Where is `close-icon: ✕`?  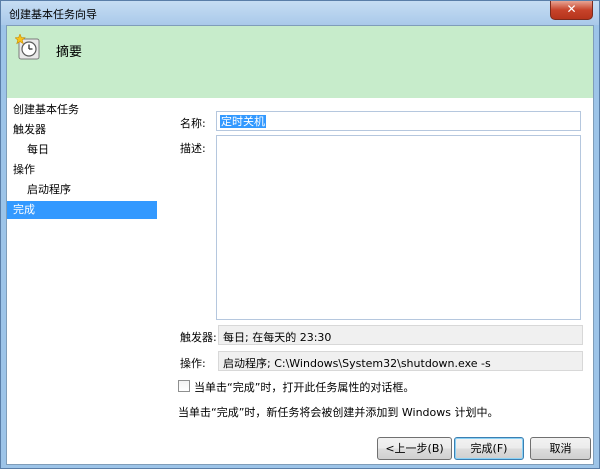
close-icon: ✕ is located at coordinates (571, 9).